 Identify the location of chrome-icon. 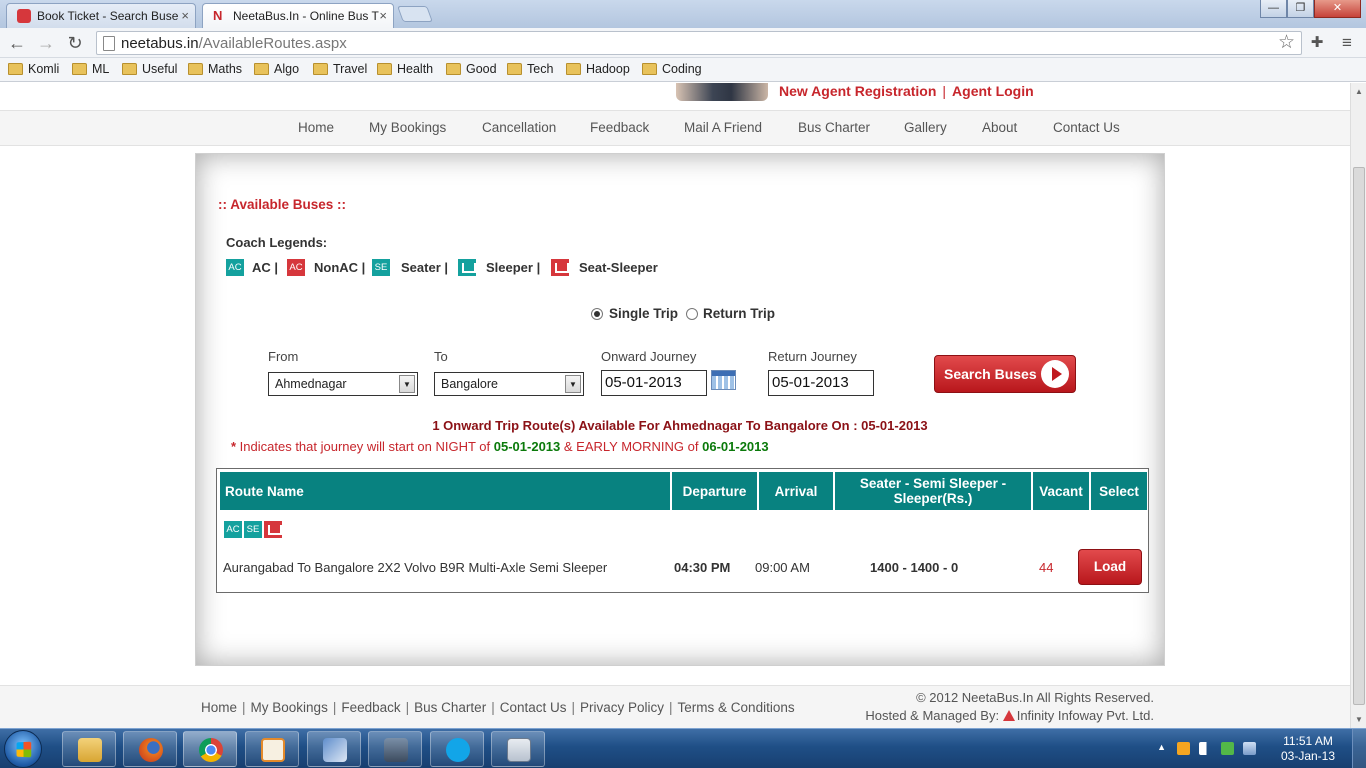
(211, 750).